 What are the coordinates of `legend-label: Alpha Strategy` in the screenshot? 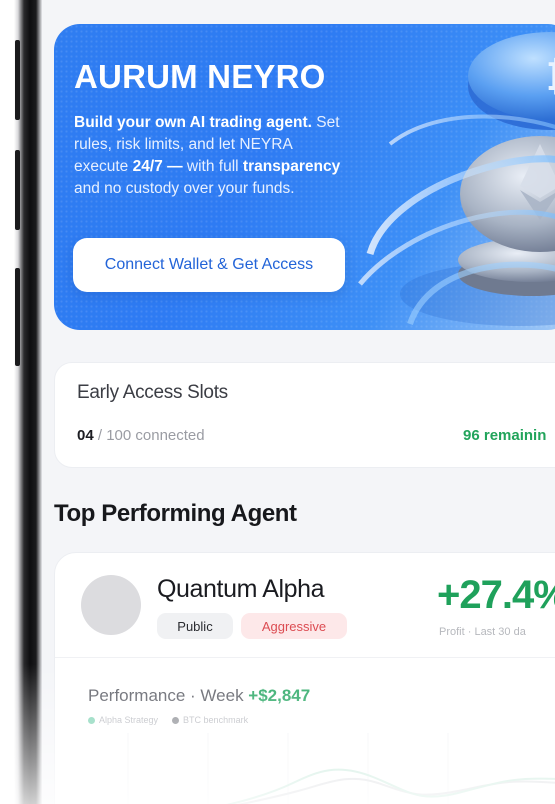 It's located at (129, 720).